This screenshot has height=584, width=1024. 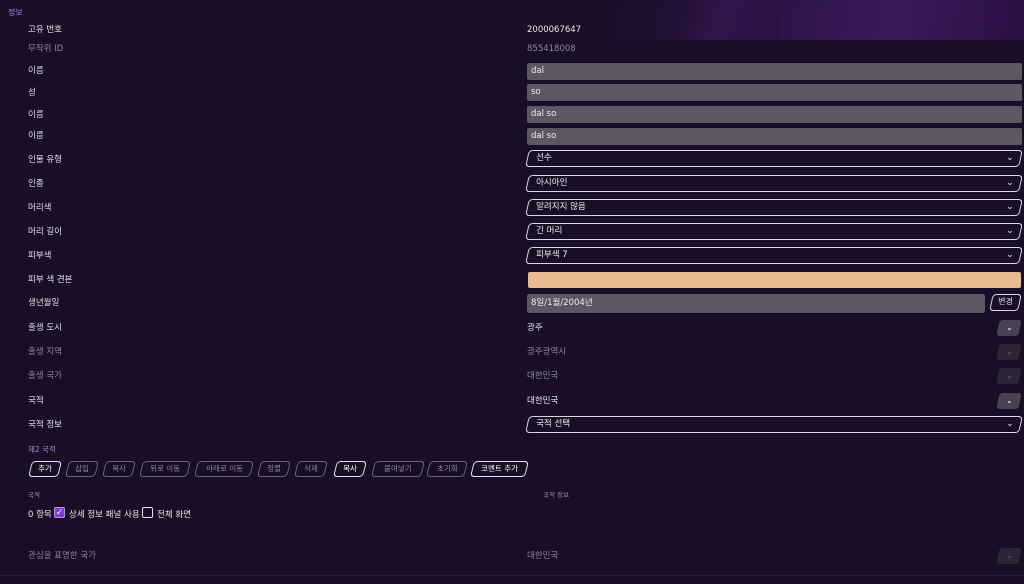 I want to click on row-first-name: 이름 dal, so click(x=512, y=72).